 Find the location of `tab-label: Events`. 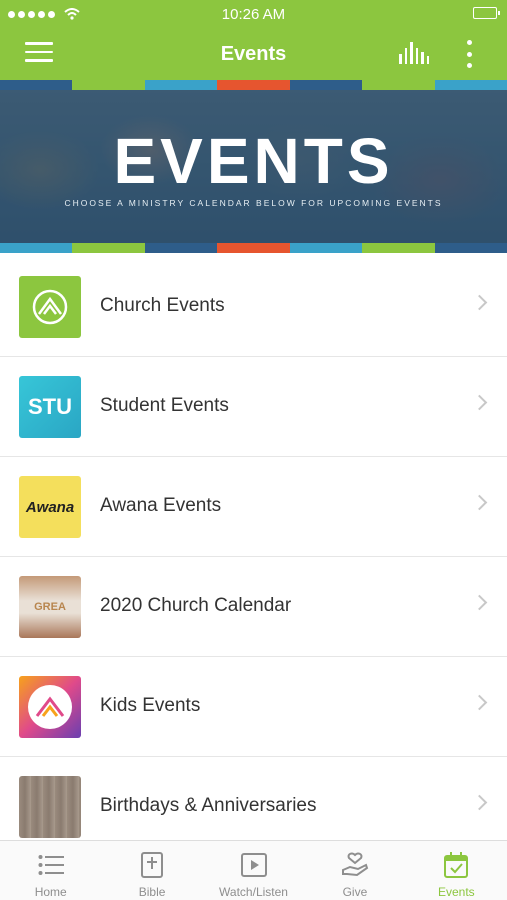

tab-label: Events is located at coordinates (456, 892).